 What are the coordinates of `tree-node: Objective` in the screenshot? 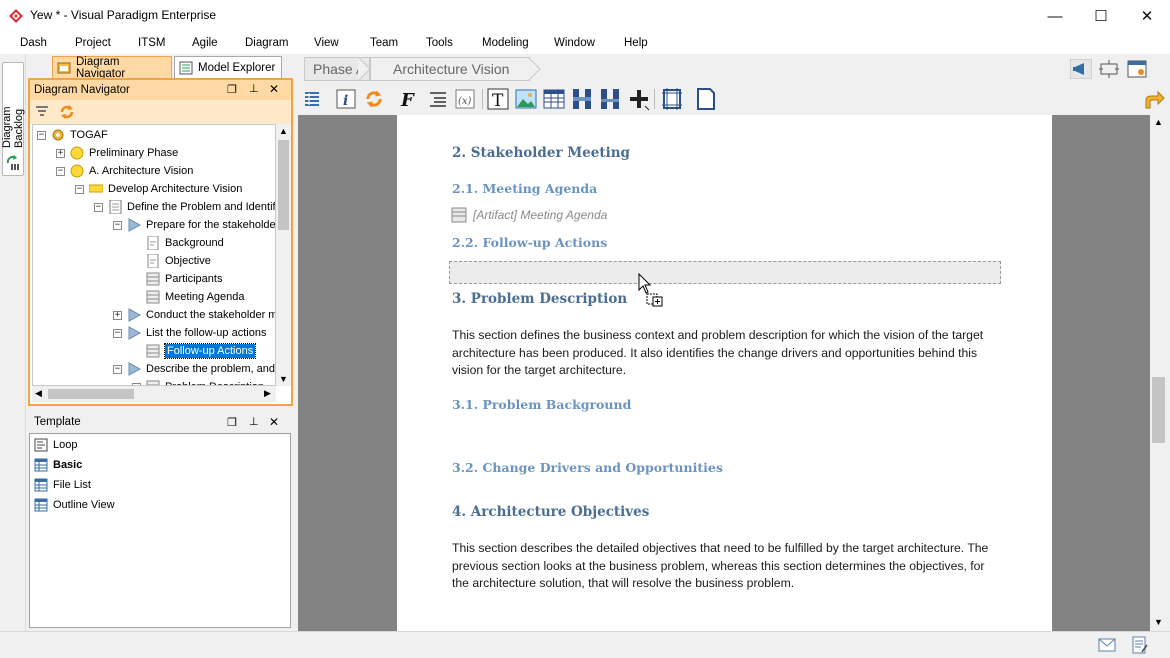 It's located at (171, 261).